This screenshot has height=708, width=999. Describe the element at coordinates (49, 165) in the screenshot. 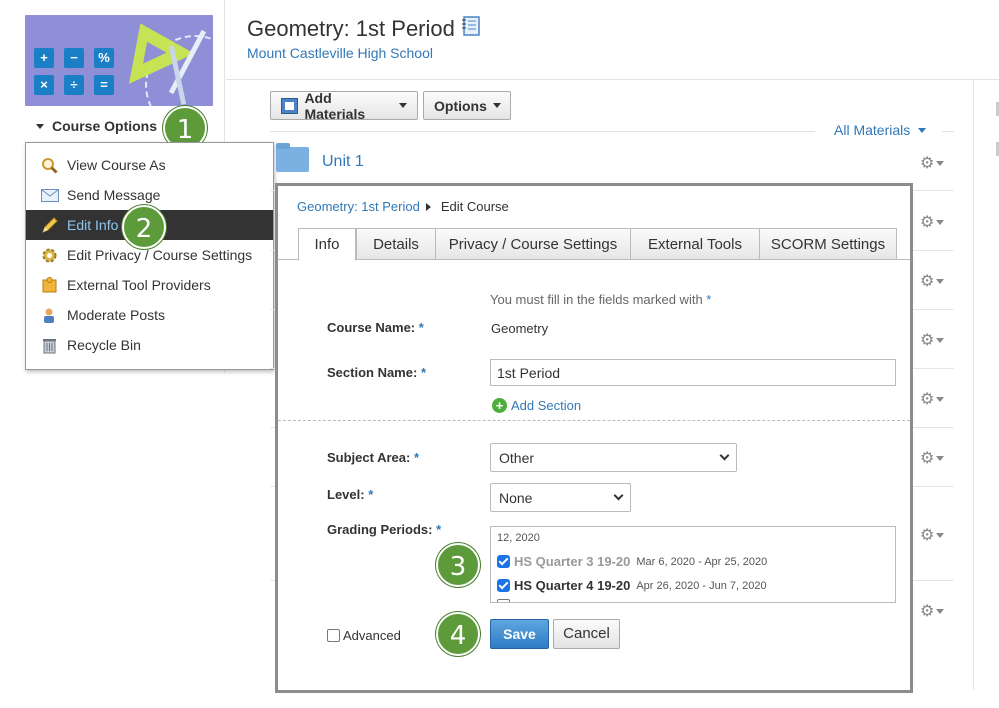

I see `magnifier-icon` at that location.